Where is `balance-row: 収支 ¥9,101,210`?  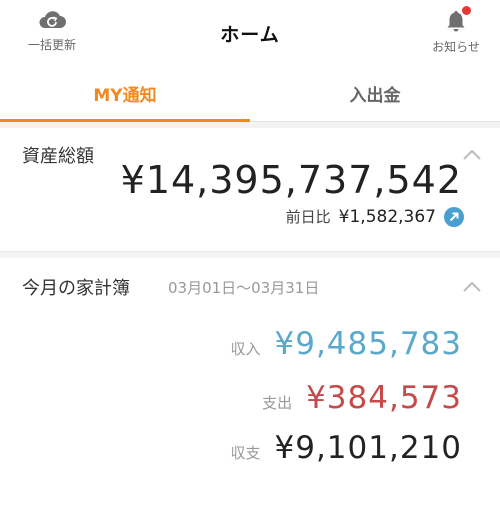
balance-row: 収支 ¥9,101,210 is located at coordinates (346, 448).